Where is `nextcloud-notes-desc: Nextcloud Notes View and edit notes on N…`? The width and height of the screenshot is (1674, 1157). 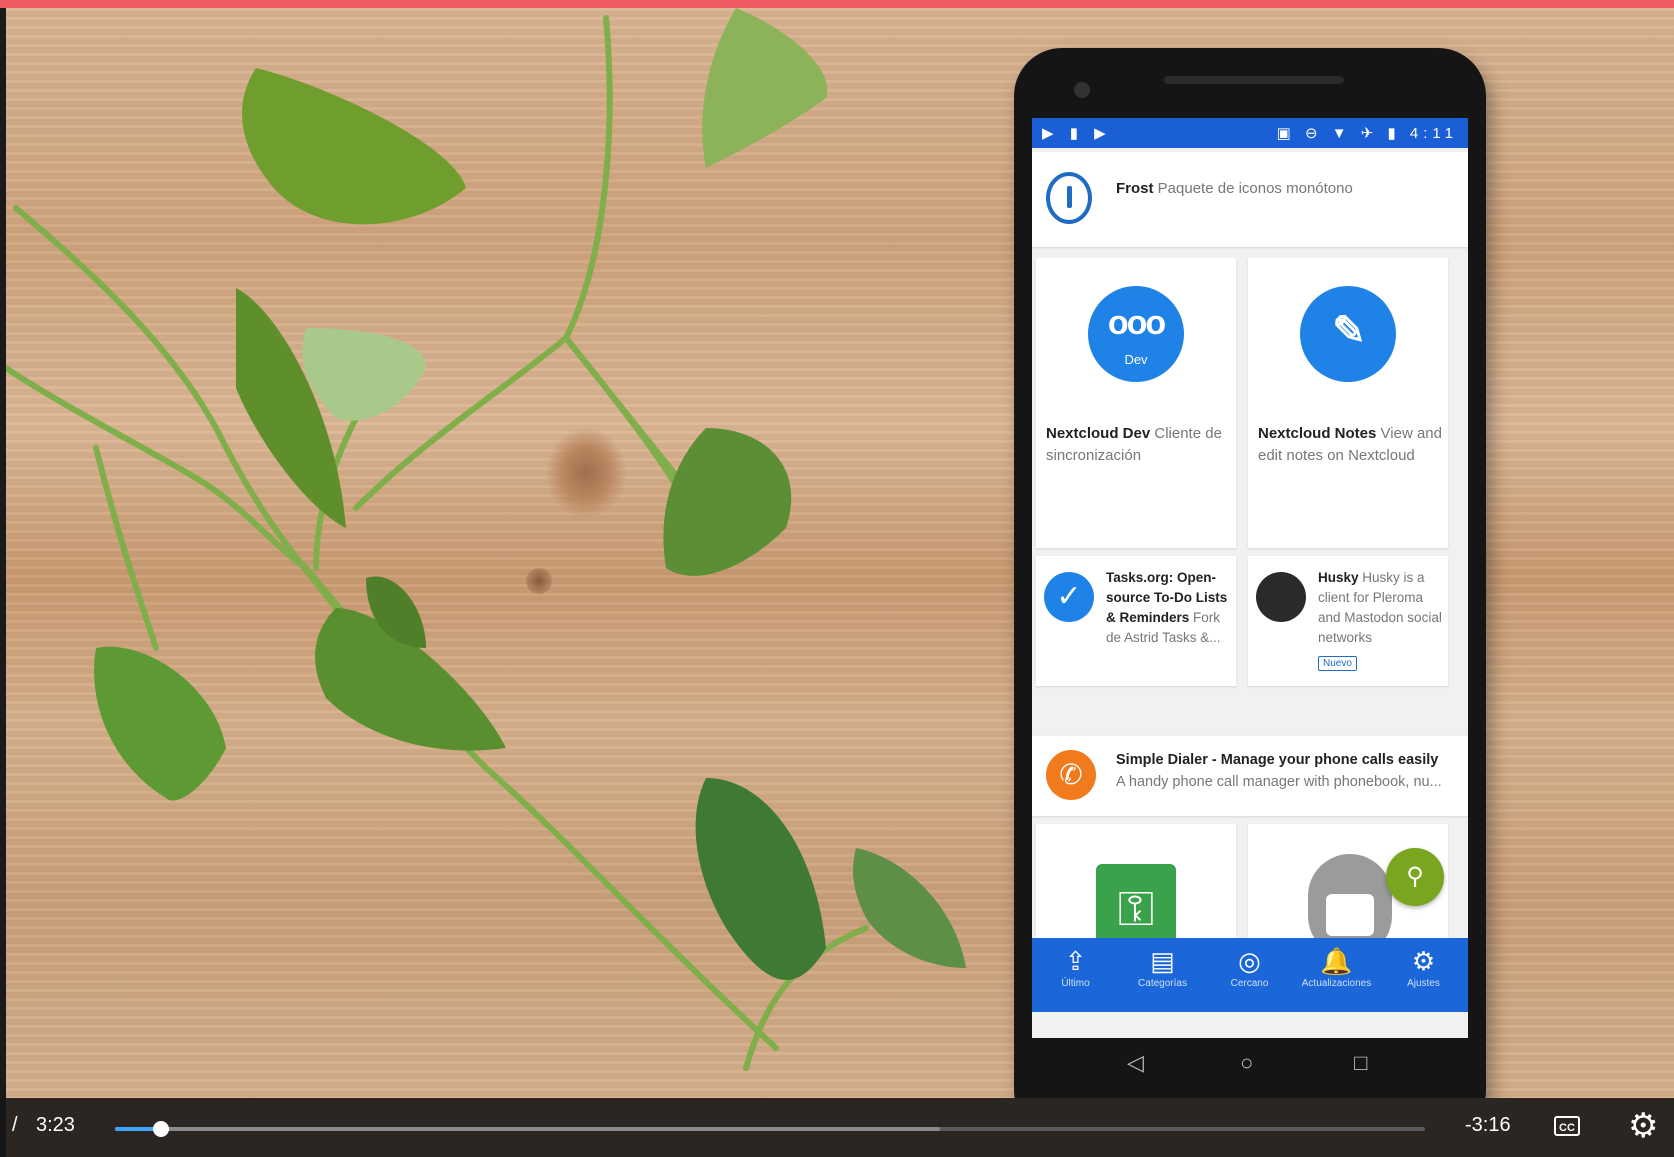 nextcloud-notes-desc: Nextcloud Notes View and edit notes on N… is located at coordinates (1350, 444).